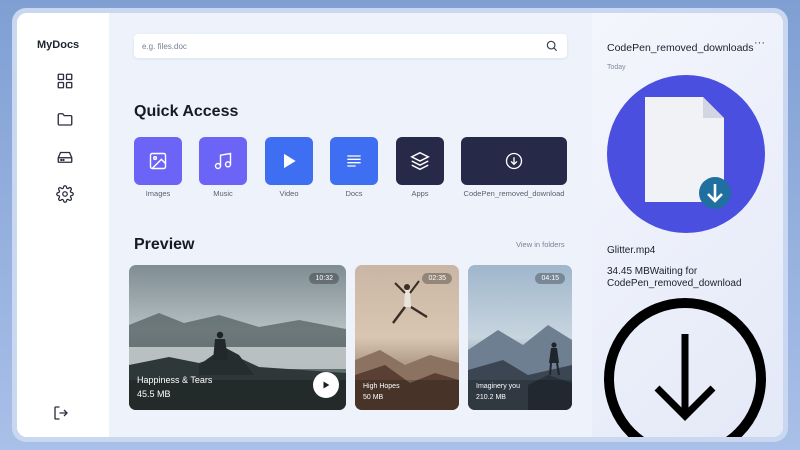  What do you see at coordinates (63, 225) in the screenshot?
I see `sidebar: MyDocs` at bounding box center [63, 225].